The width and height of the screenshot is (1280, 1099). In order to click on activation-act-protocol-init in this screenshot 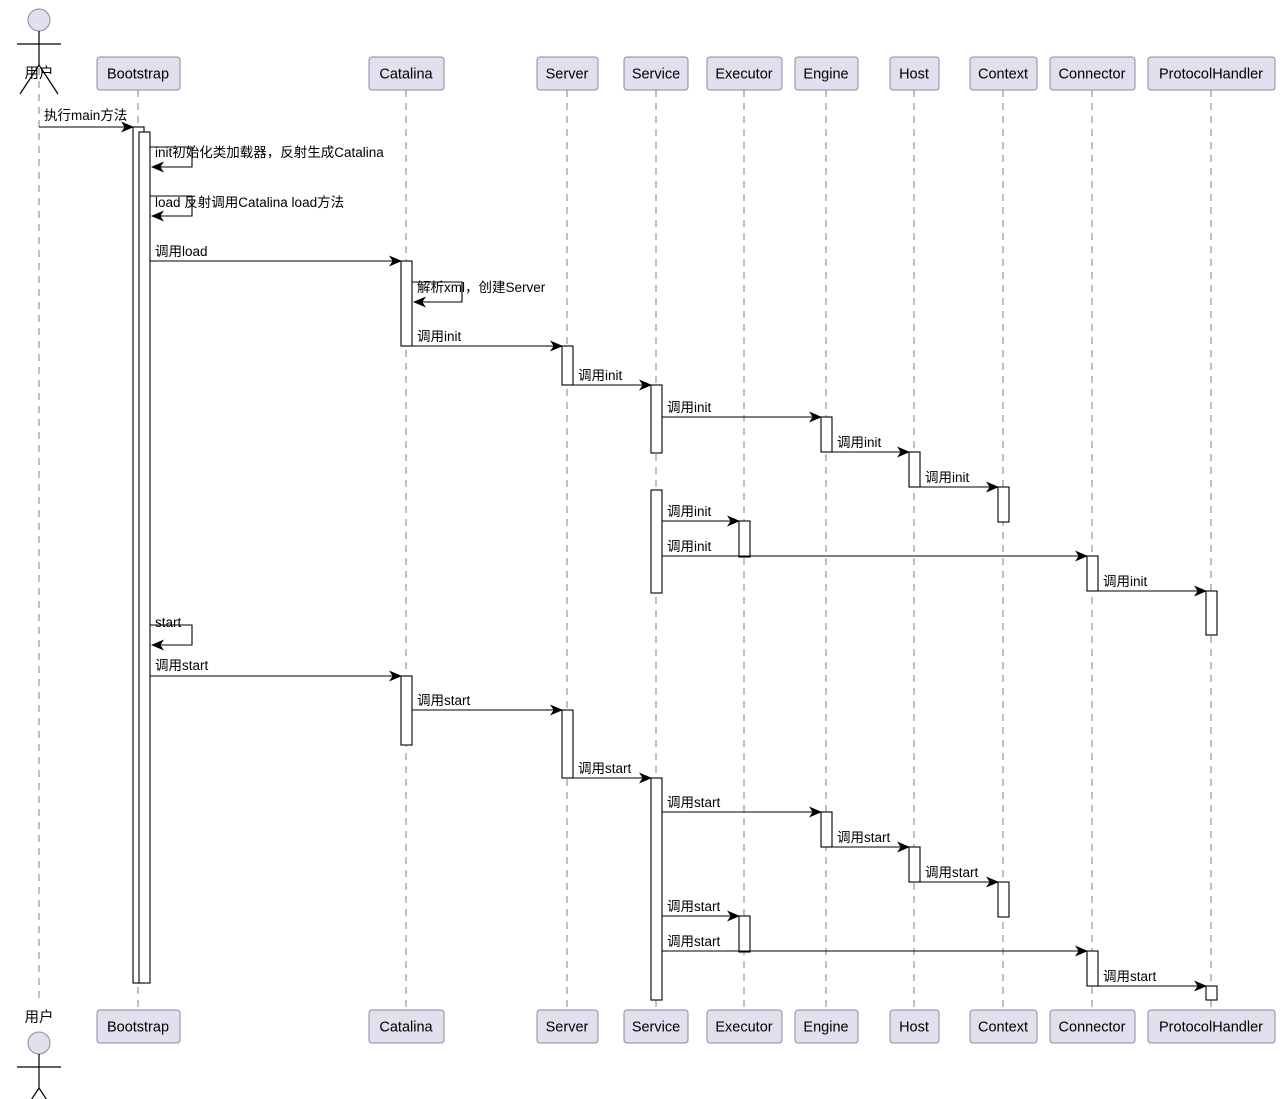, I will do `click(1211, 613)`.